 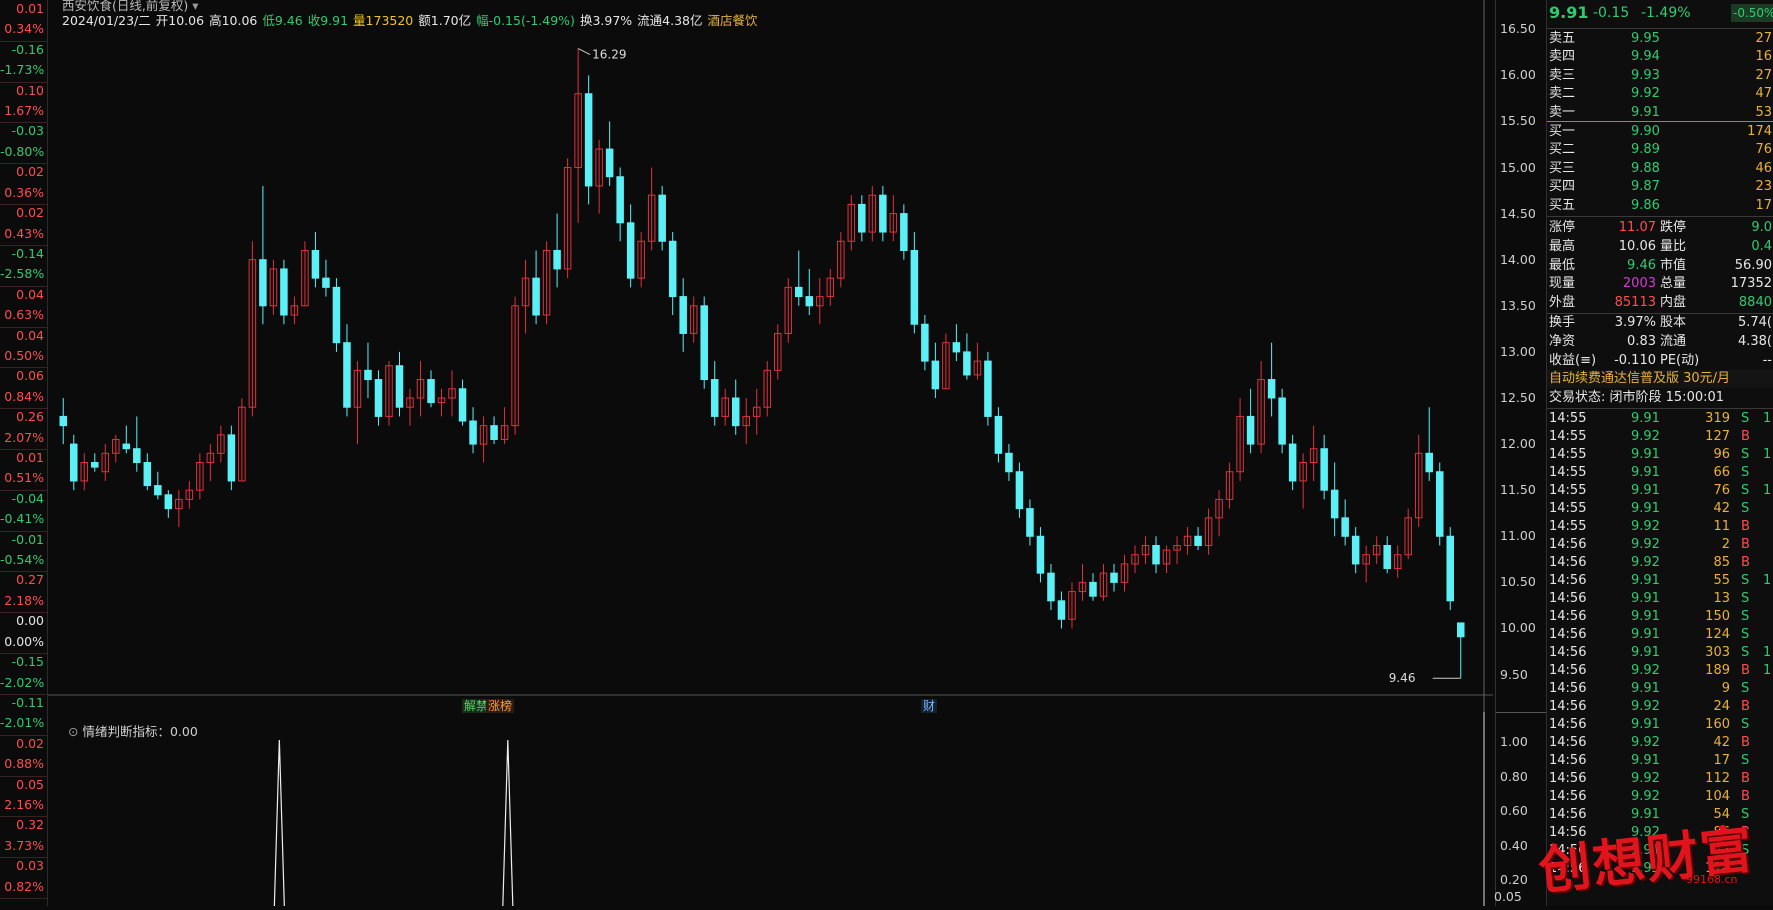 What do you see at coordinates (1660, 303) in the screenshot?
I see `stat-row: 外盘 85113 内盘 8840` at bounding box center [1660, 303].